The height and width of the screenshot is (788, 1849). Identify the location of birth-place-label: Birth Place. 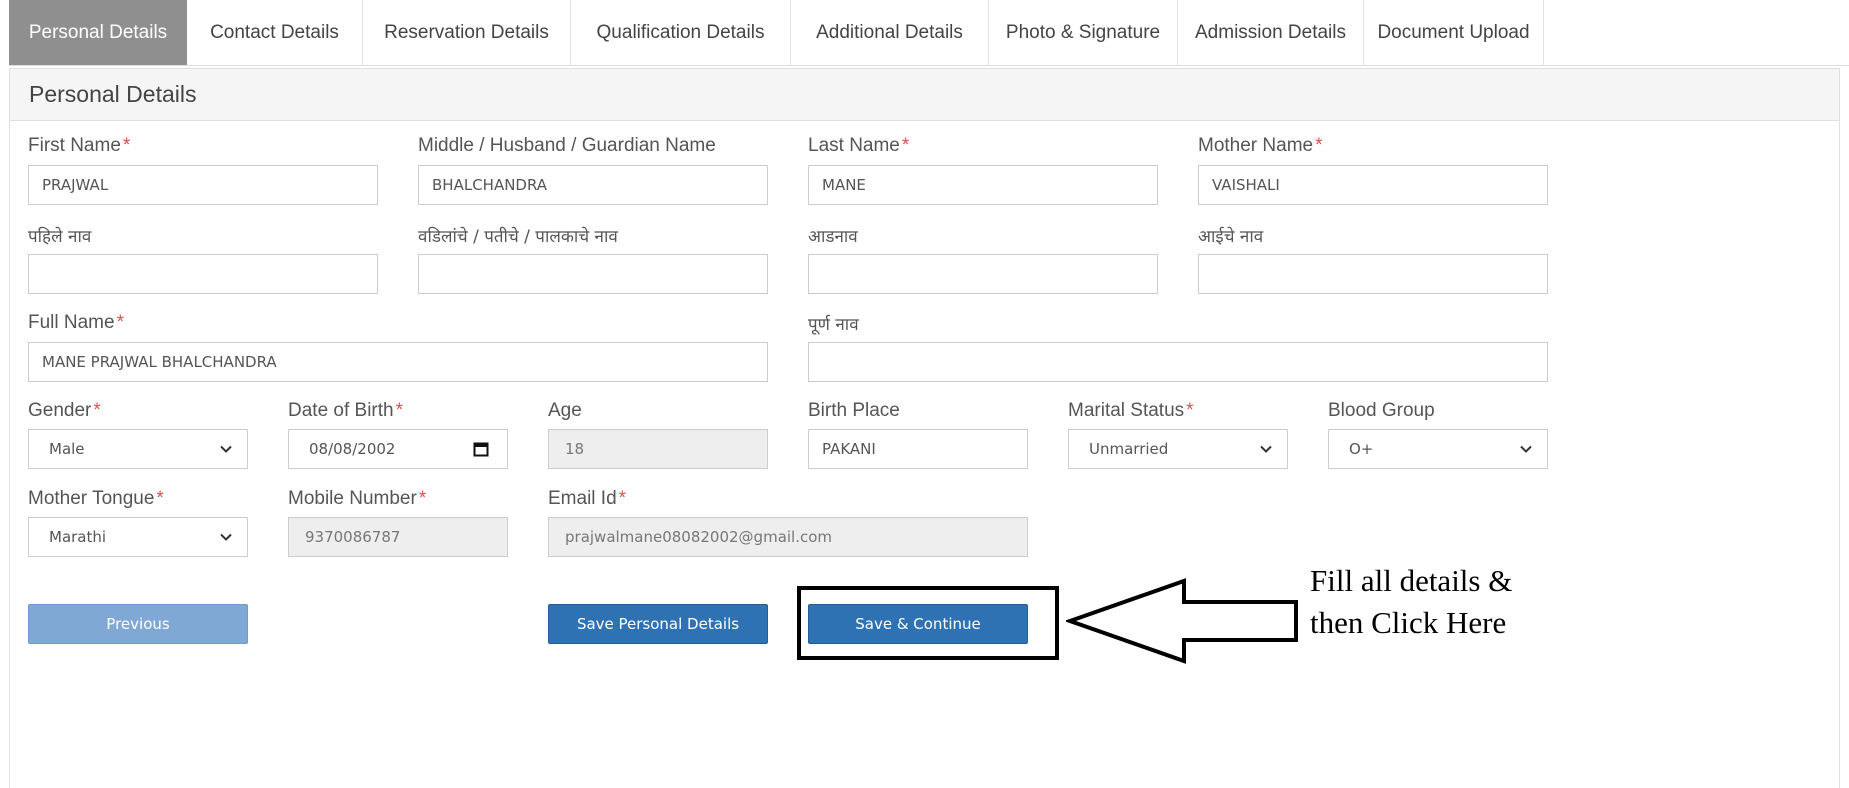
(854, 410).